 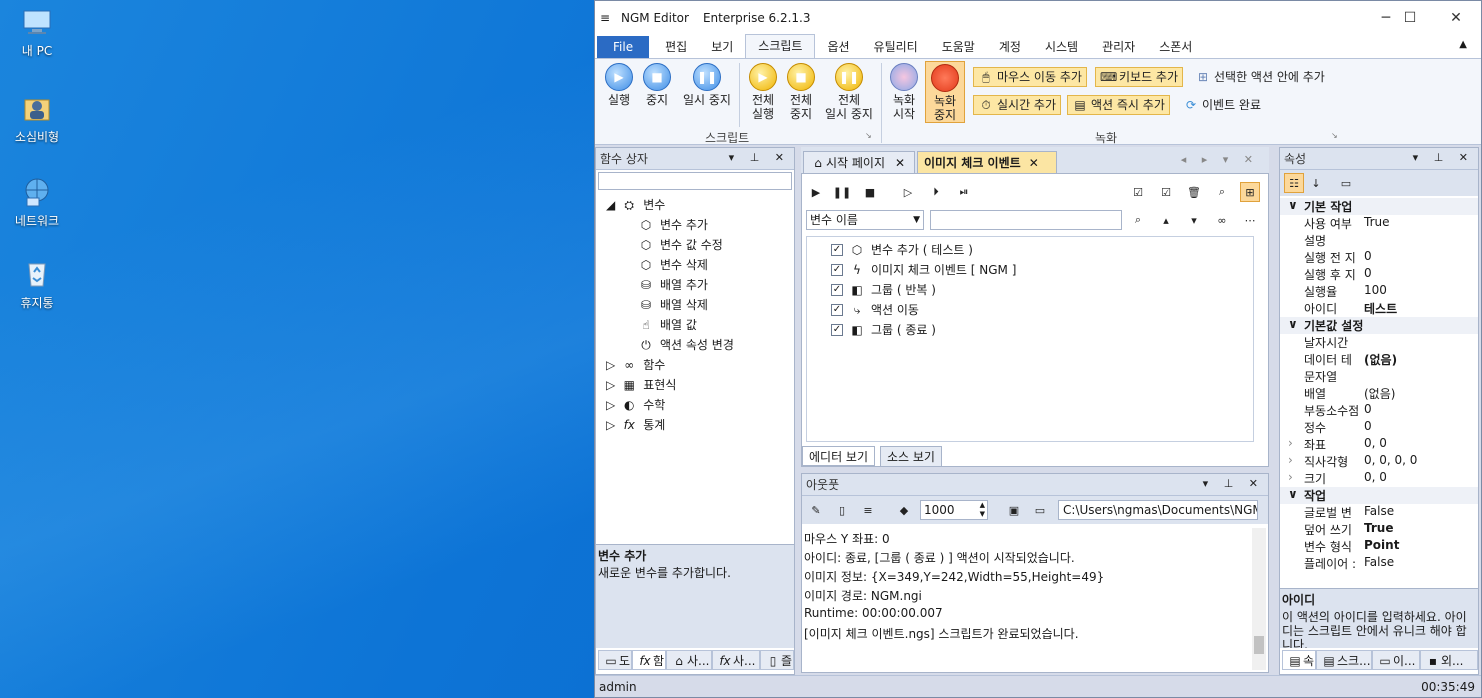 What do you see at coordinates (1299, 660) in the screenshot?
I see `bottom-tab: ▤ 속` at bounding box center [1299, 660].